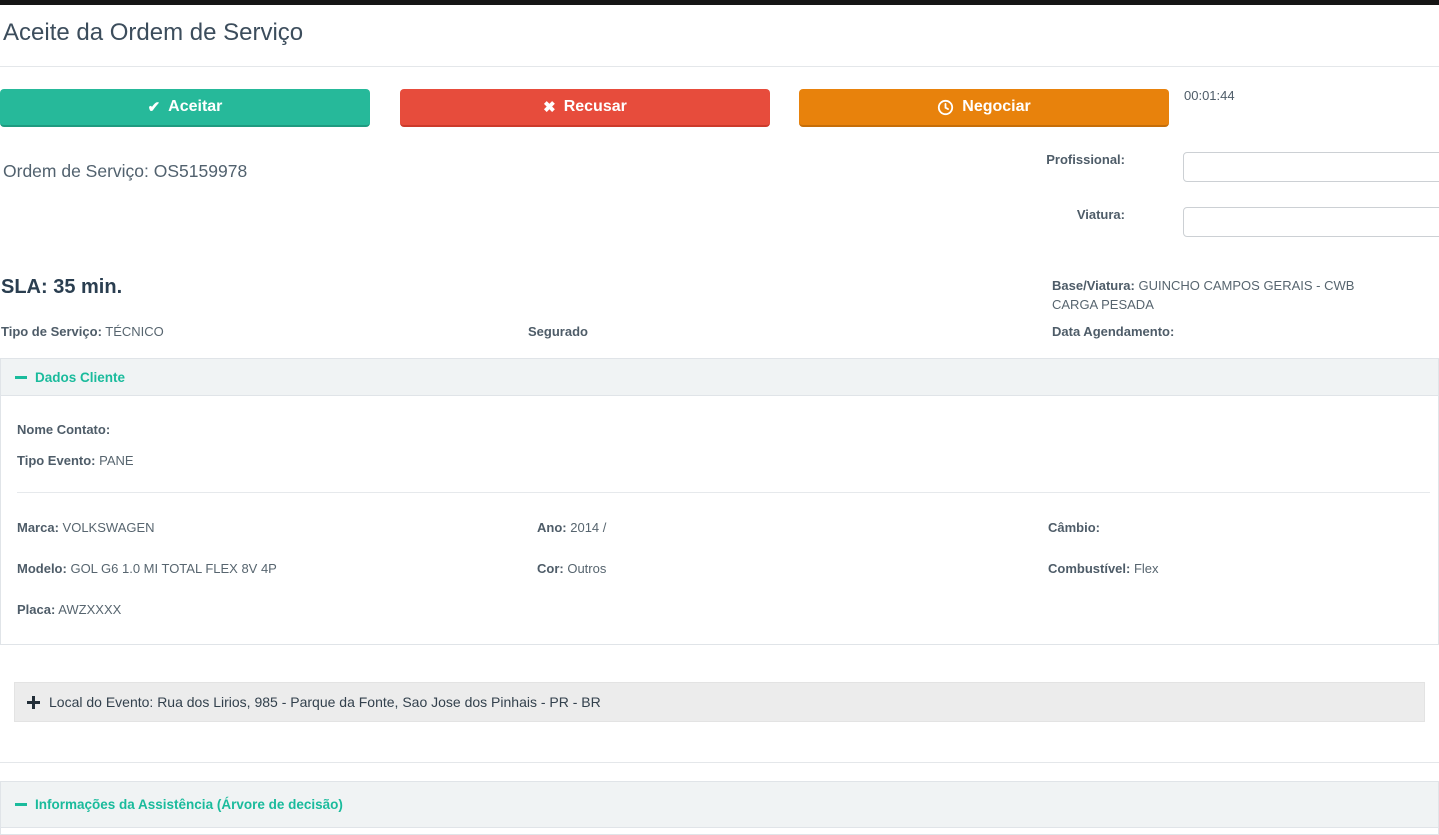 The height and width of the screenshot is (835, 1439). Describe the element at coordinates (42, 568) in the screenshot. I see `modelo-label: Modelo:` at that location.